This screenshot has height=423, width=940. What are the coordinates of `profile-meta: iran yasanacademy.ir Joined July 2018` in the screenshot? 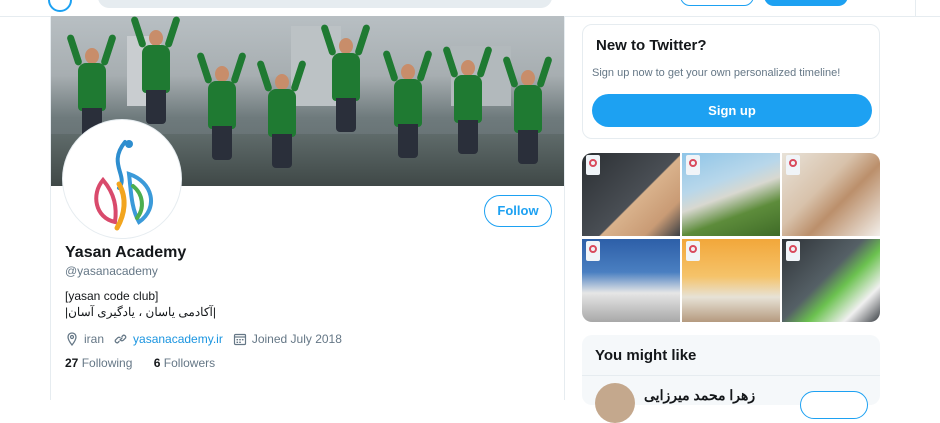 It's located at (208, 339).